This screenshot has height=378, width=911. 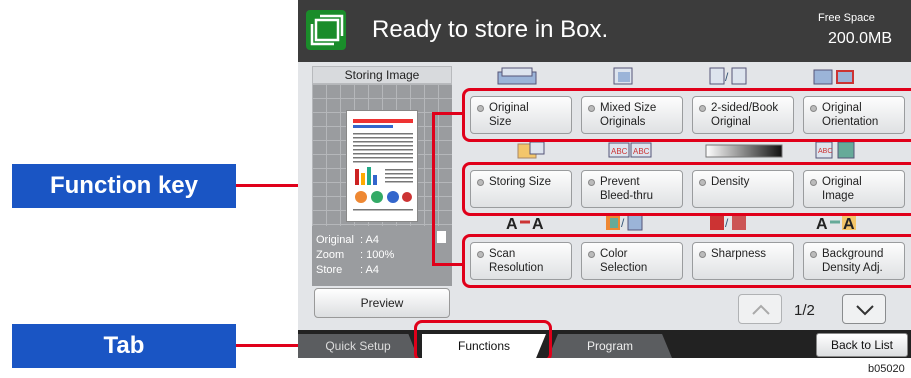 I want to click on orientation-icon, so click(x=833, y=77).